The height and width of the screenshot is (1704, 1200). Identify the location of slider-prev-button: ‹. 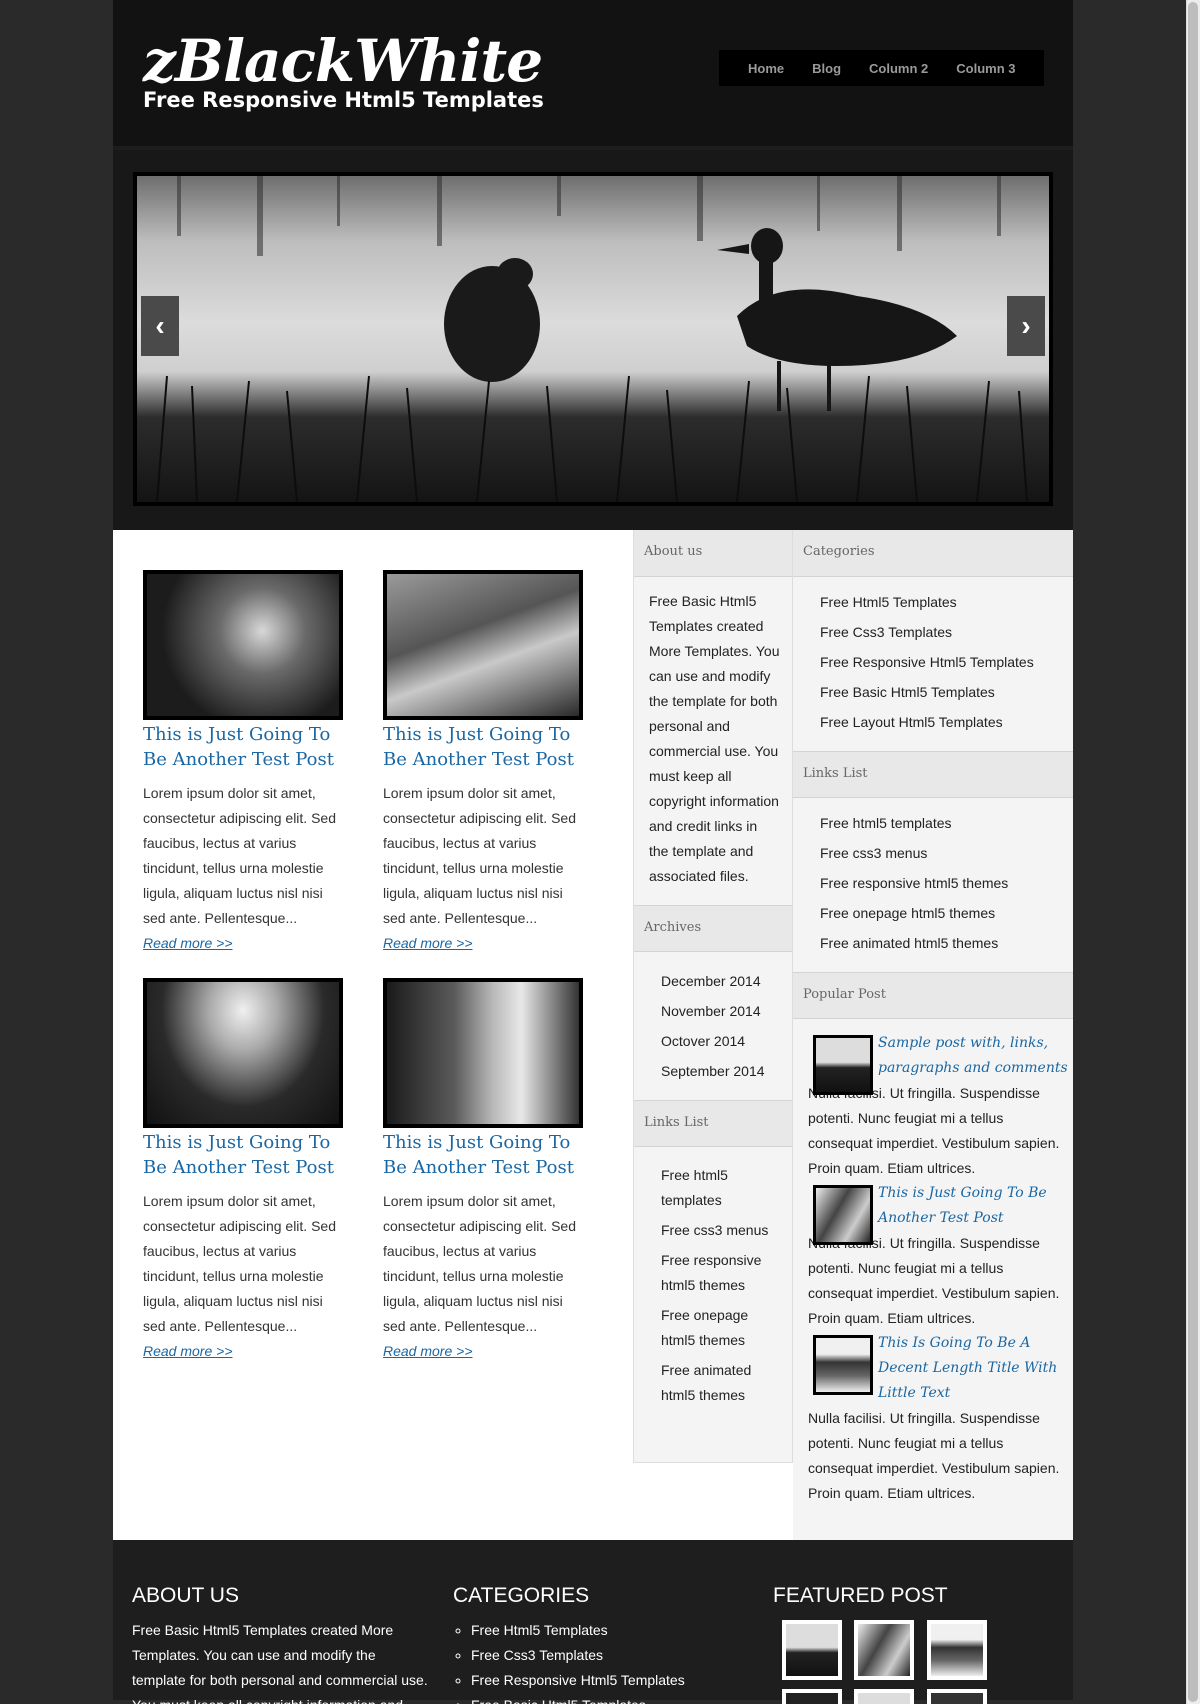
(160, 326).